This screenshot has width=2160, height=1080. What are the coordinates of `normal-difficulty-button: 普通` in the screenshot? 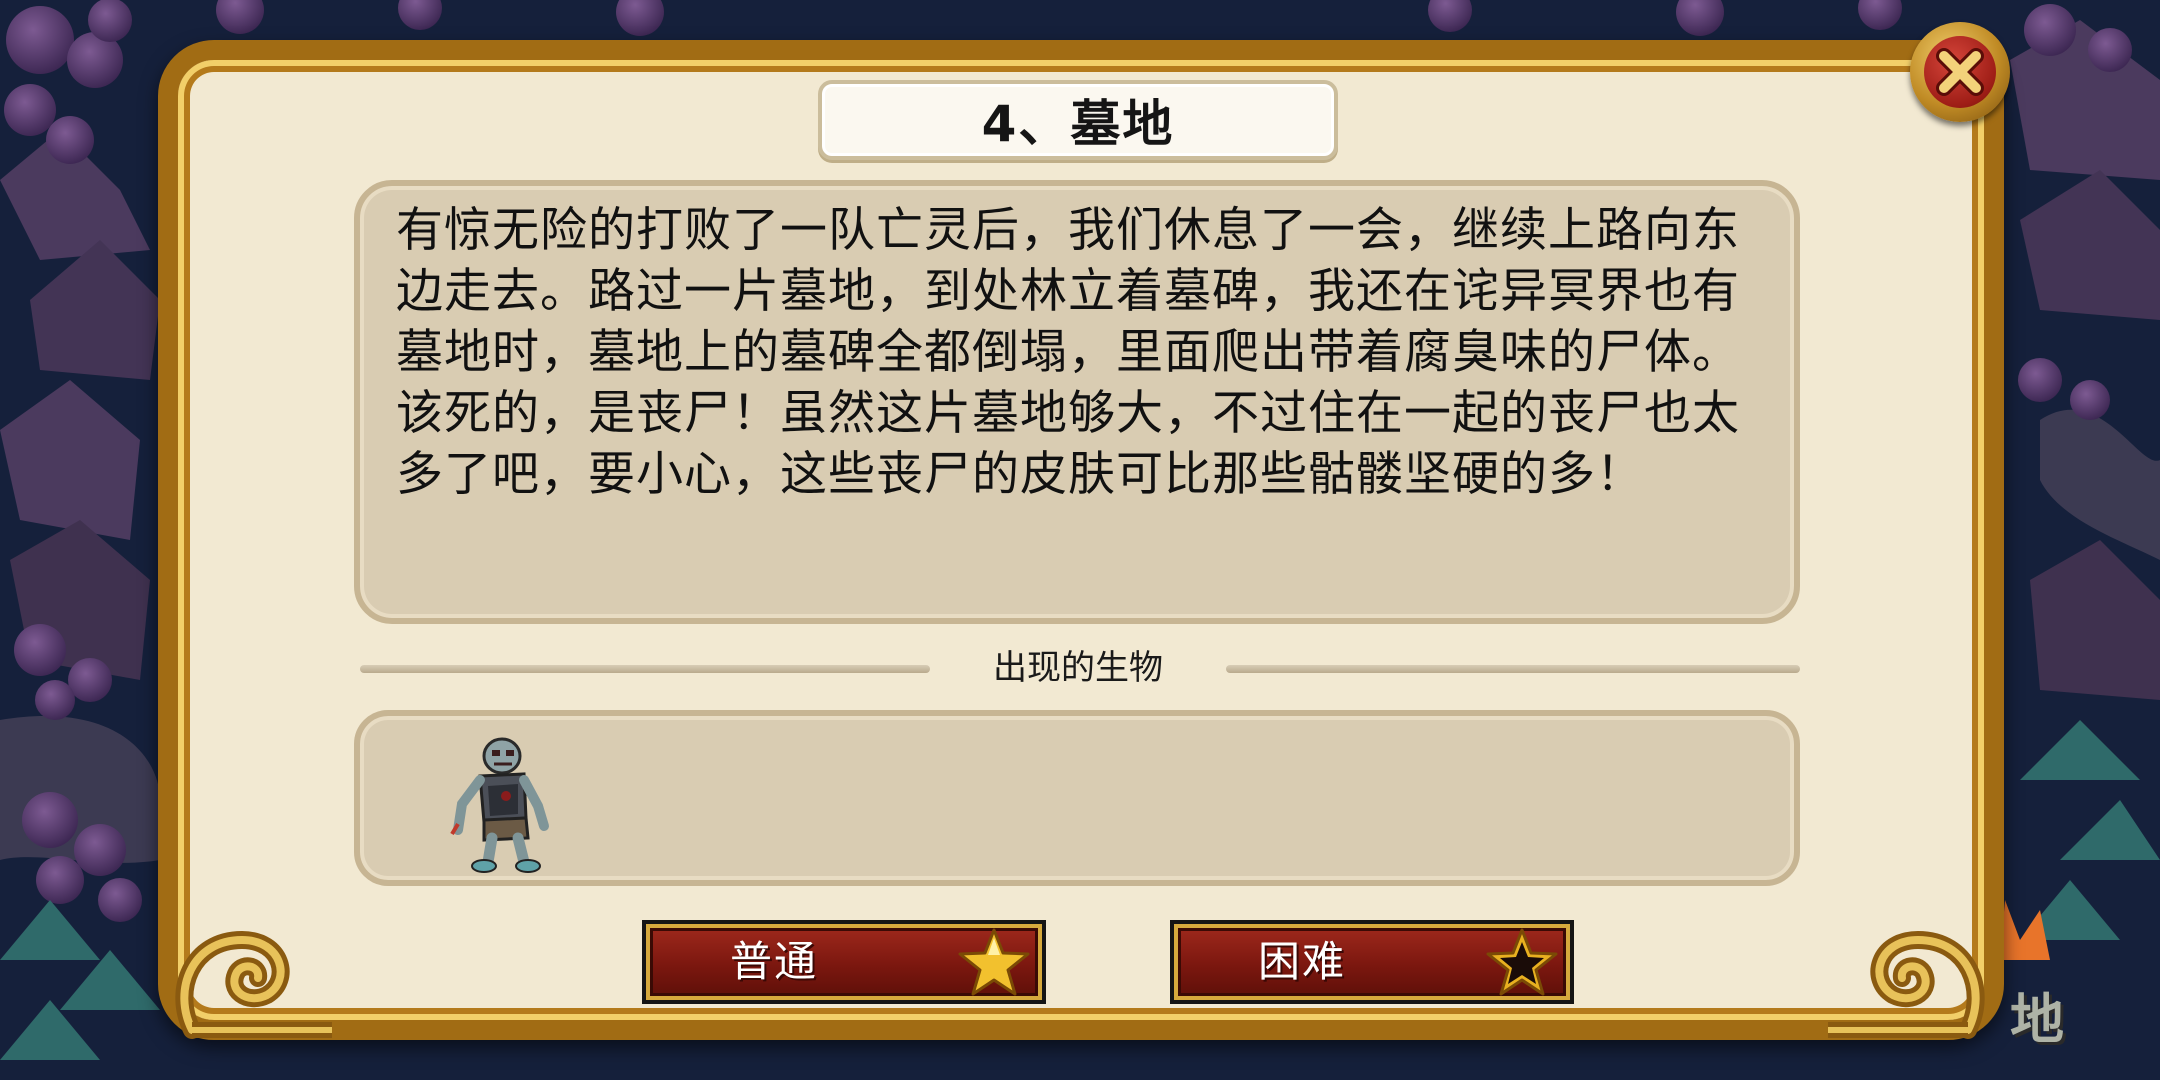 It's located at (844, 962).